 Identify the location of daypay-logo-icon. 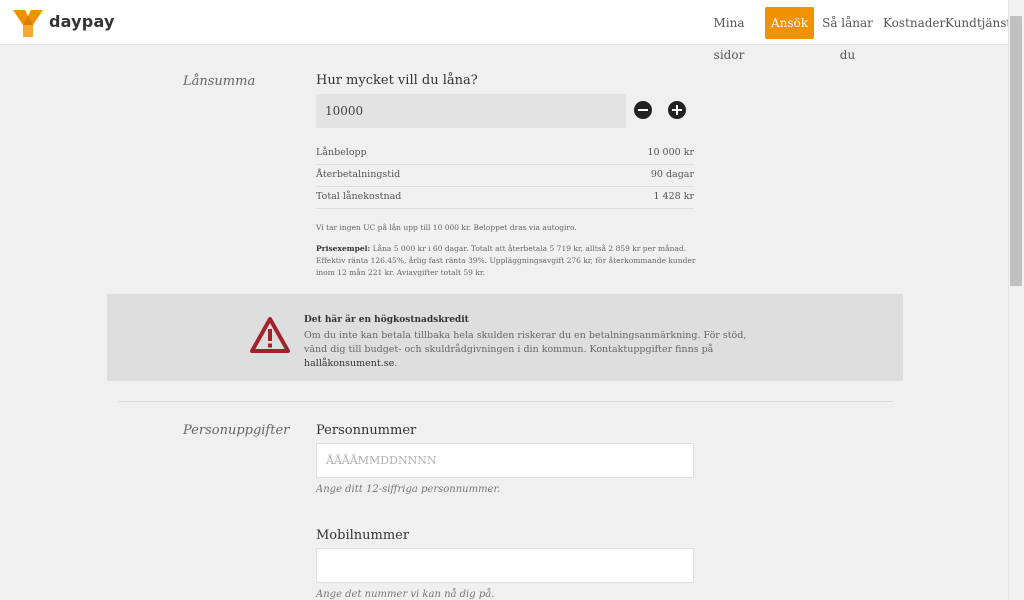
(28, 23).